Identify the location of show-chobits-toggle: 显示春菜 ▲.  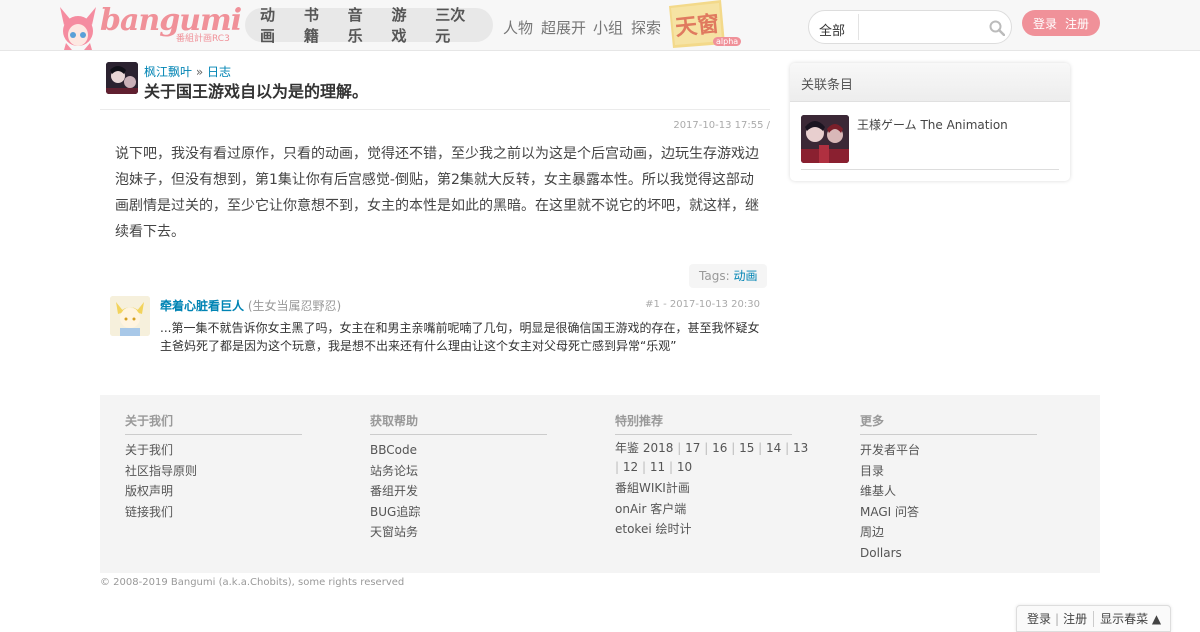
(1130, 618).